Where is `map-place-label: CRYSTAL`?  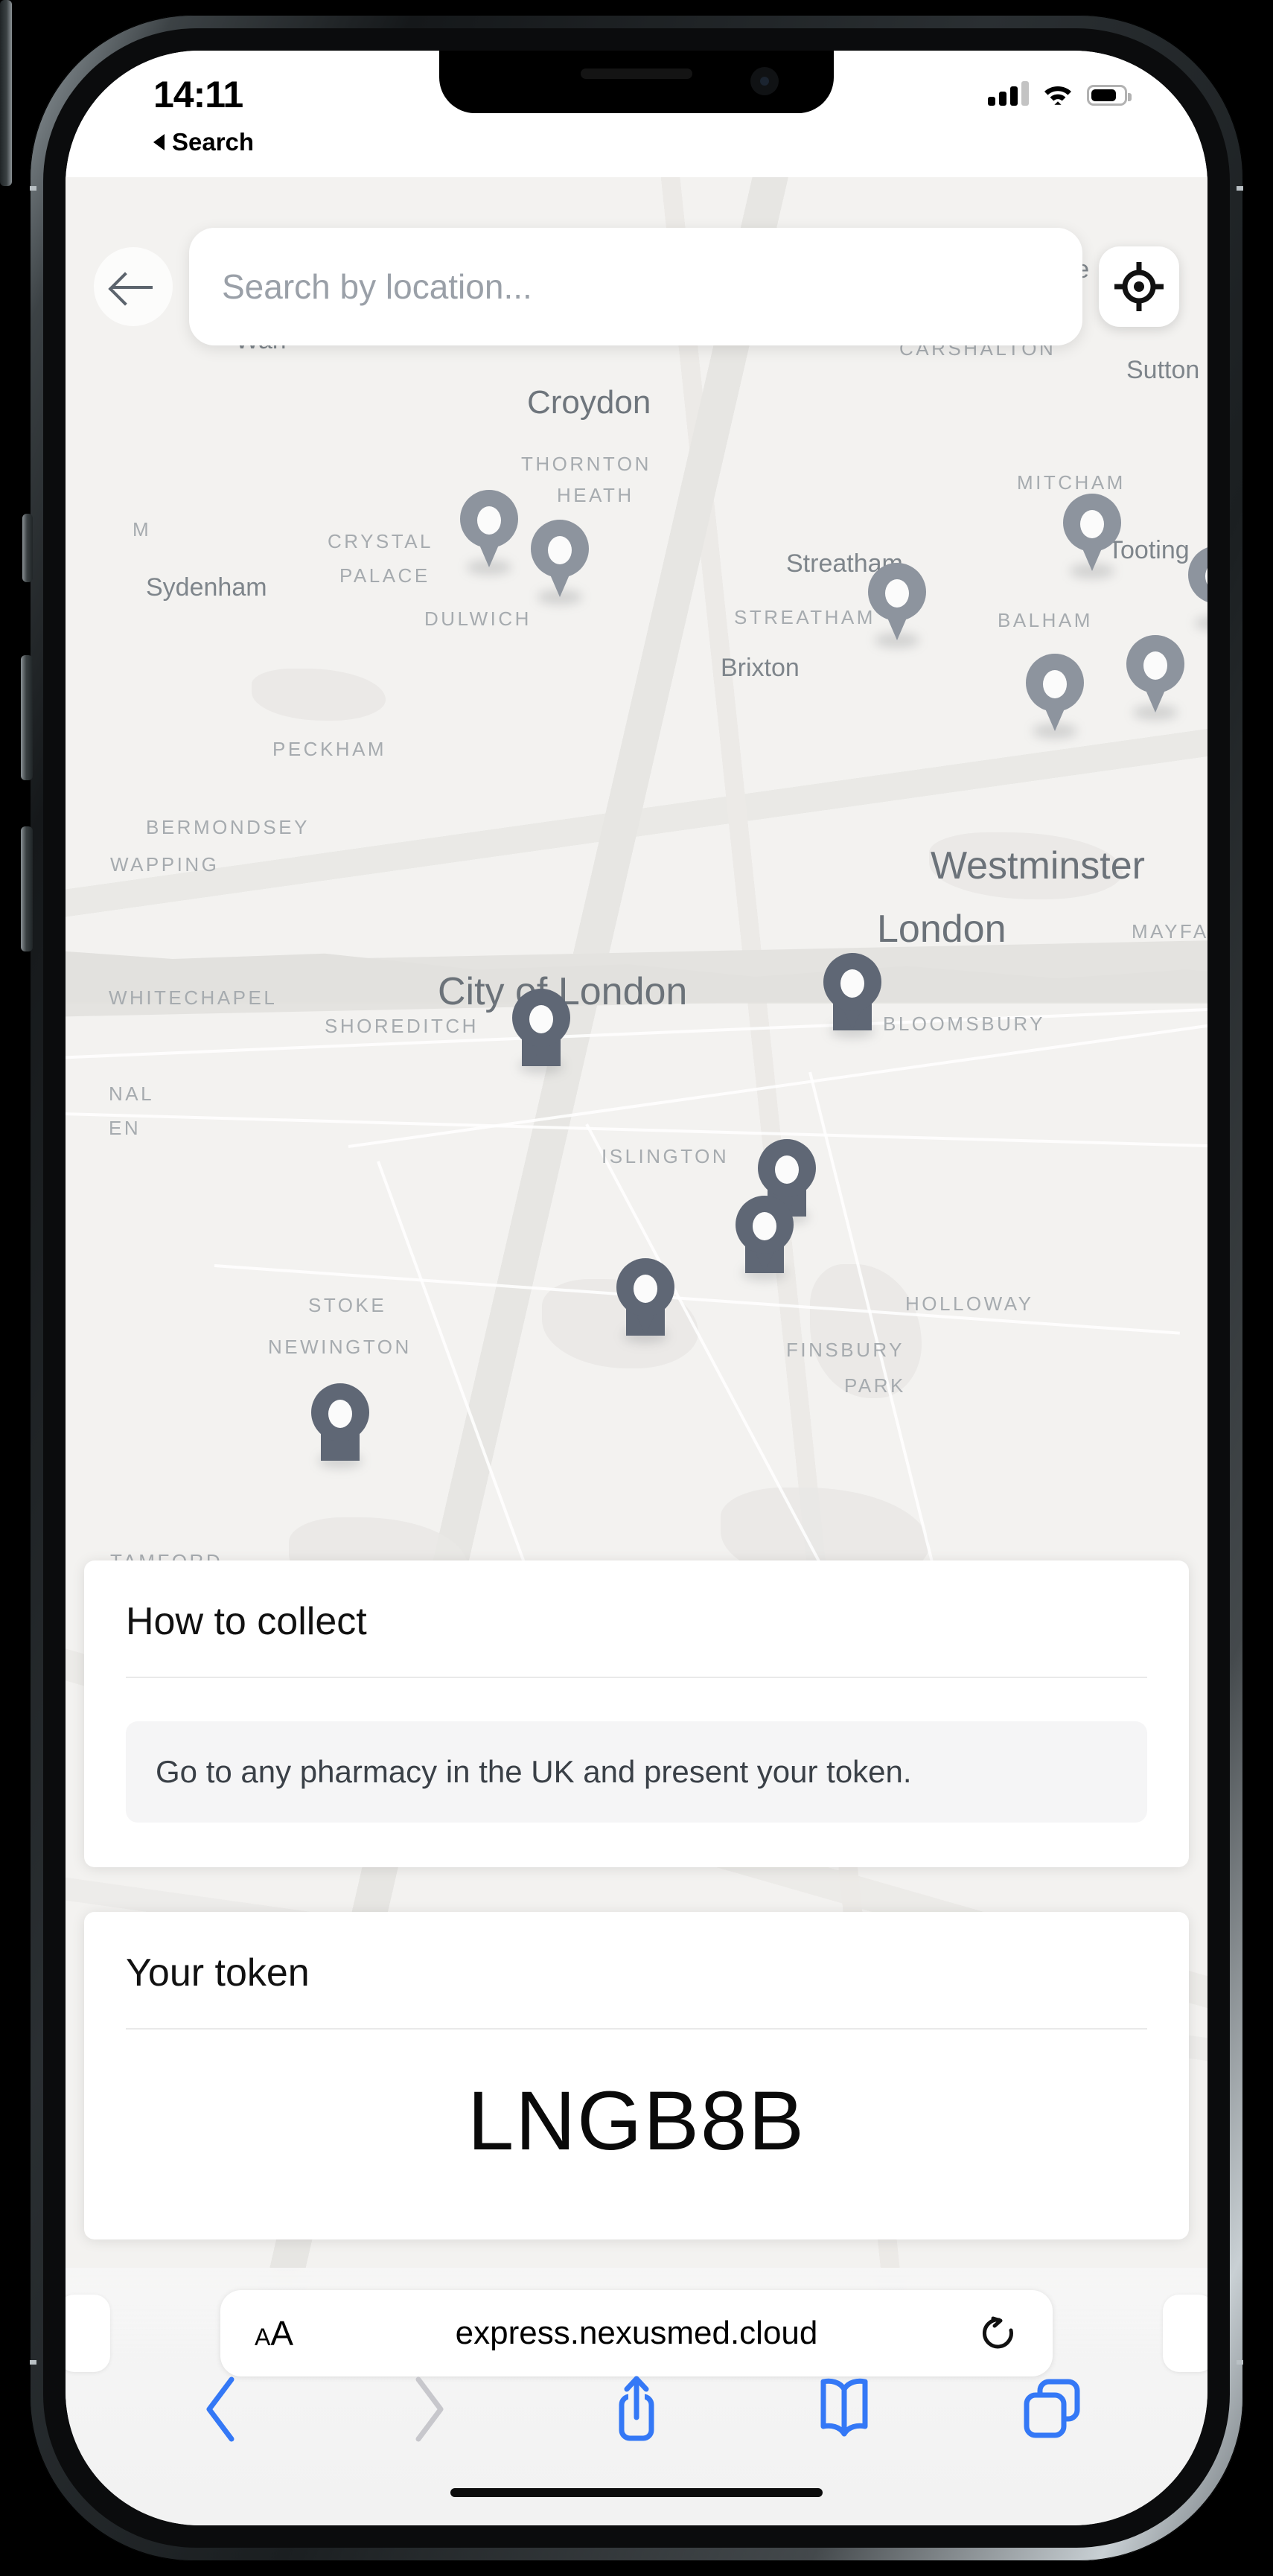 map-place-label: CRYSTAL is located at coordinates (381, 541).